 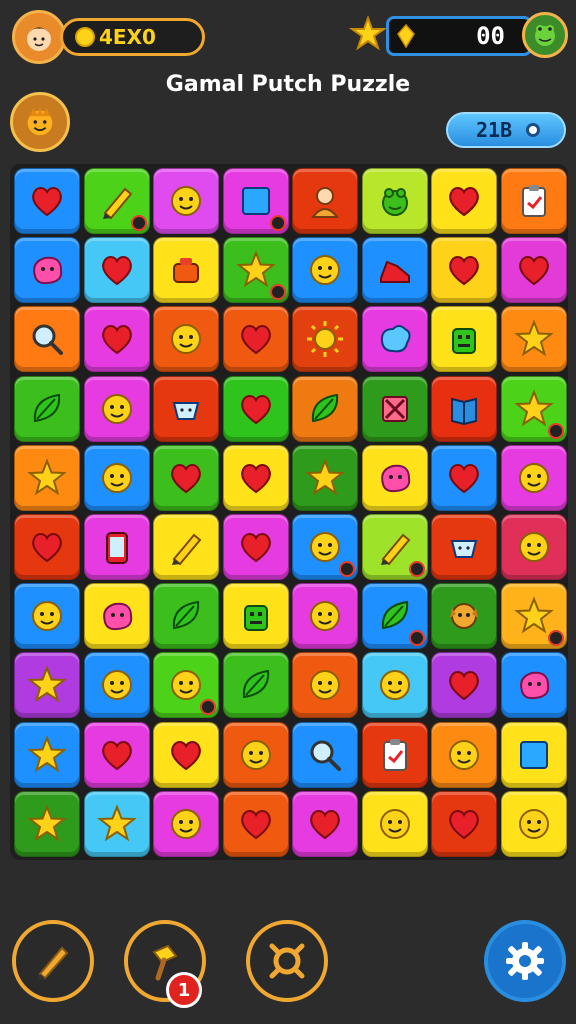 What do you see at coordinates (525, 961) in the screenshot?
I see `settings-button` at bounding box center [525, 961].